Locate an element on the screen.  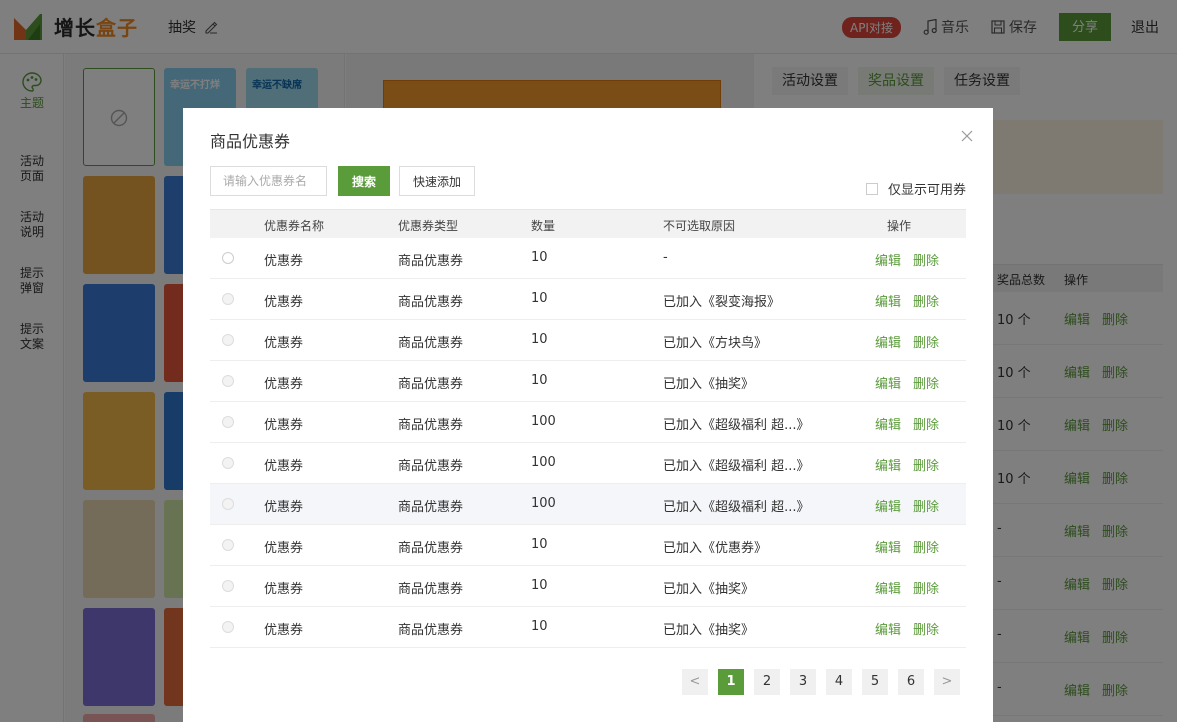
modal-title: 商品优惠券 is located at coordinates (250, 141).